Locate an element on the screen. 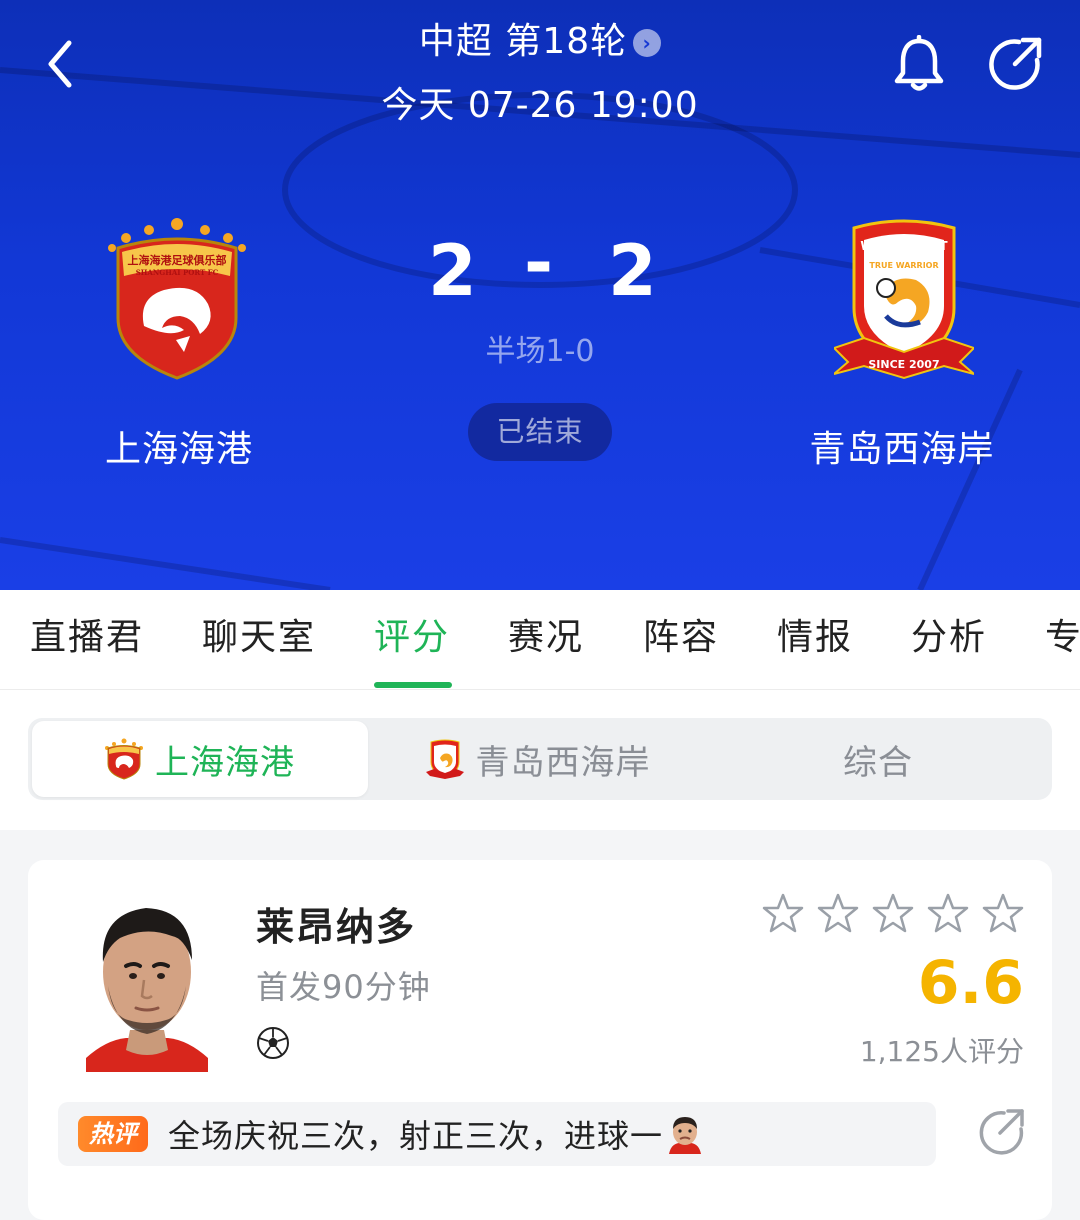 The image size is (1080, 1220). crest-home-sub: SHANGHAI PORT FC is located at coordinates (177, 272).